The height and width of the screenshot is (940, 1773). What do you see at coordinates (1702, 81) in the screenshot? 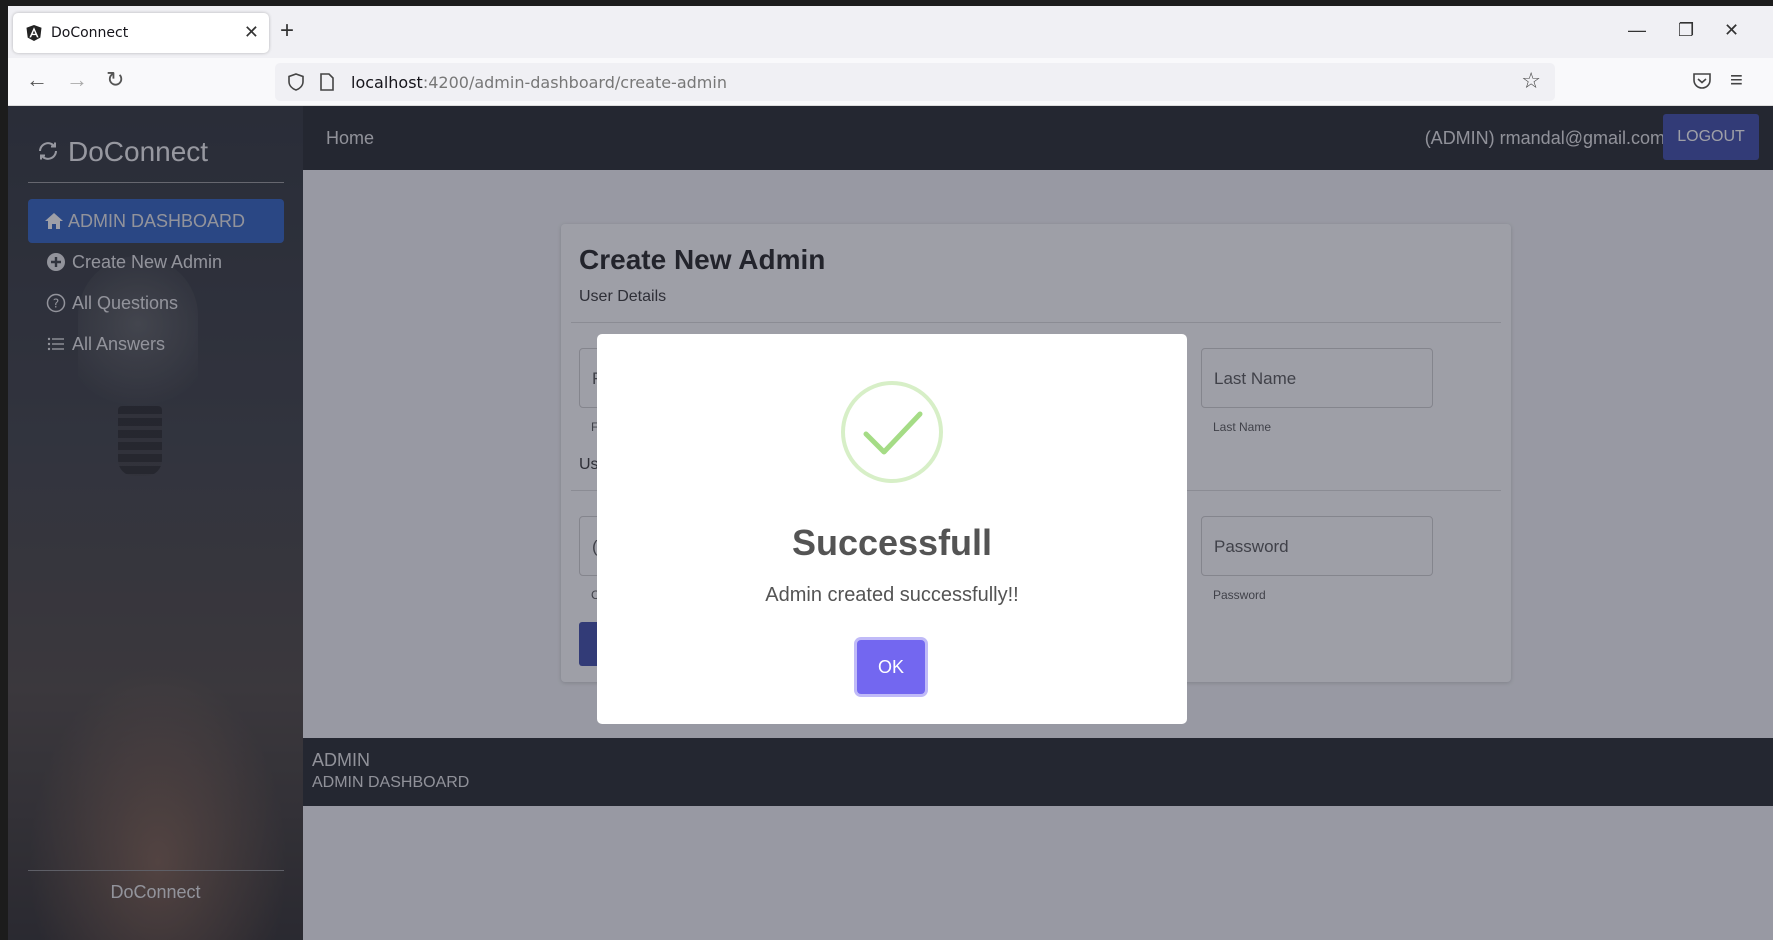
I see `pocket-icon` at bounding box center [1702, 81].